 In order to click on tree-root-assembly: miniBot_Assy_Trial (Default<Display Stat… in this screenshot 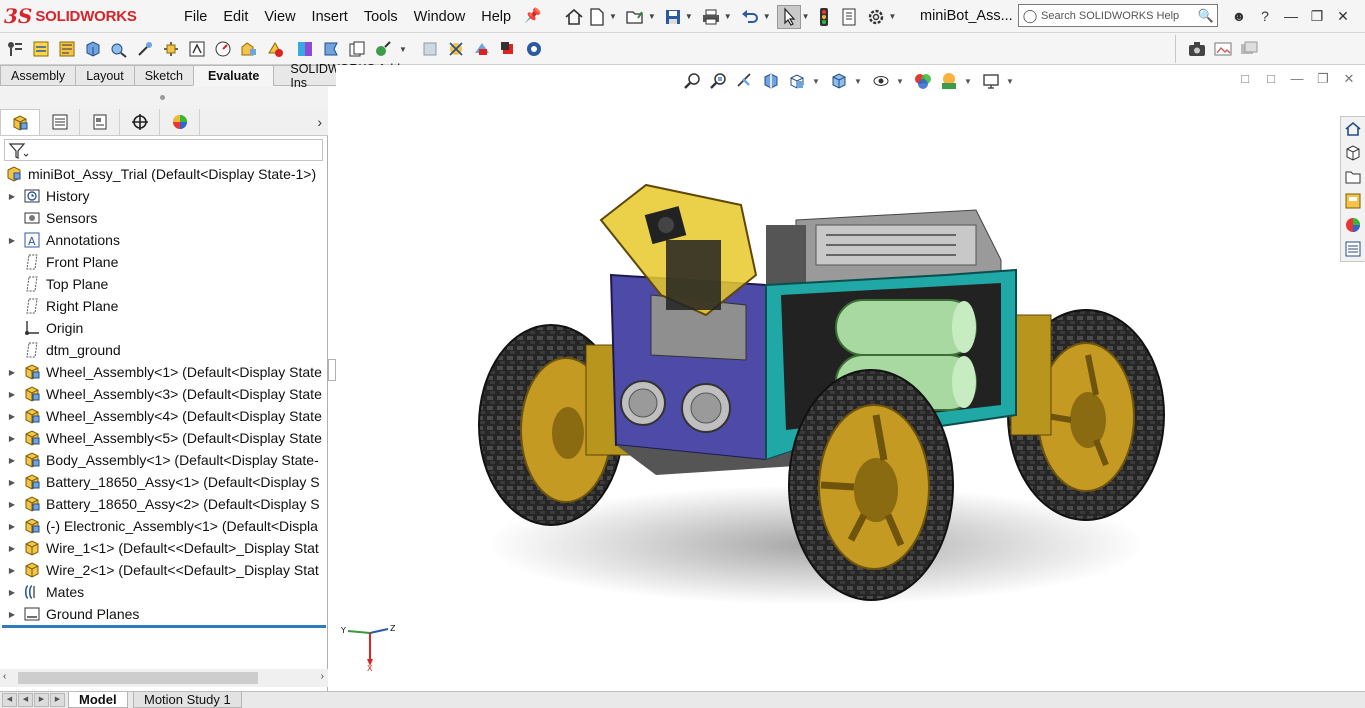, I will do `click(164, 174)`.